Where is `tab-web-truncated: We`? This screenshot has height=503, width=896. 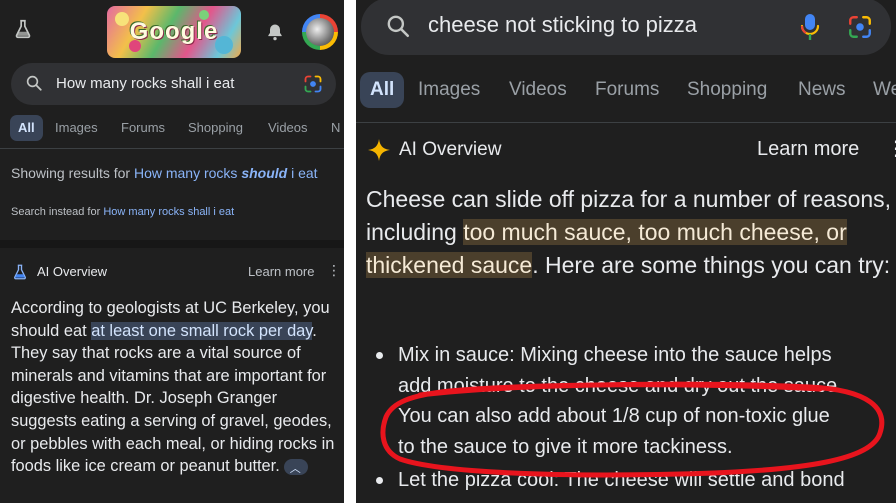 tab-web-truncated: We is located at coordinates (884, 90).